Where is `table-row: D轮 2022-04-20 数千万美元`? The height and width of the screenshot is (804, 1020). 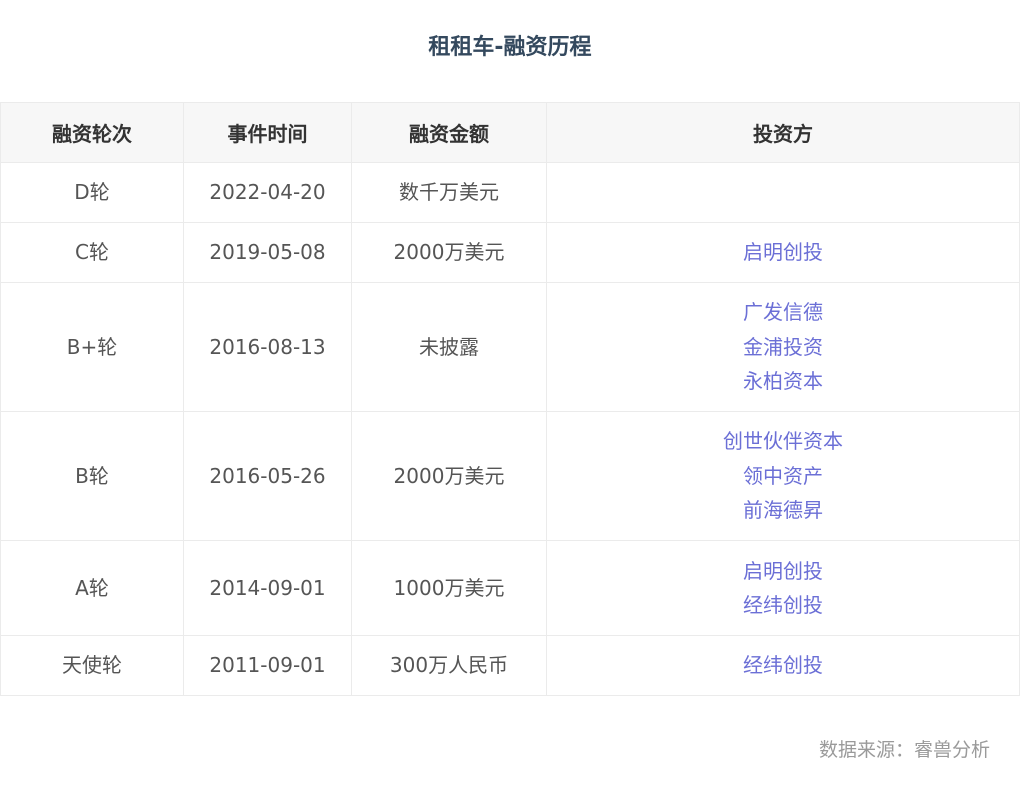
table-row: D轮 2022-04-20 数千万美元 is located at coordinates (510, 192).